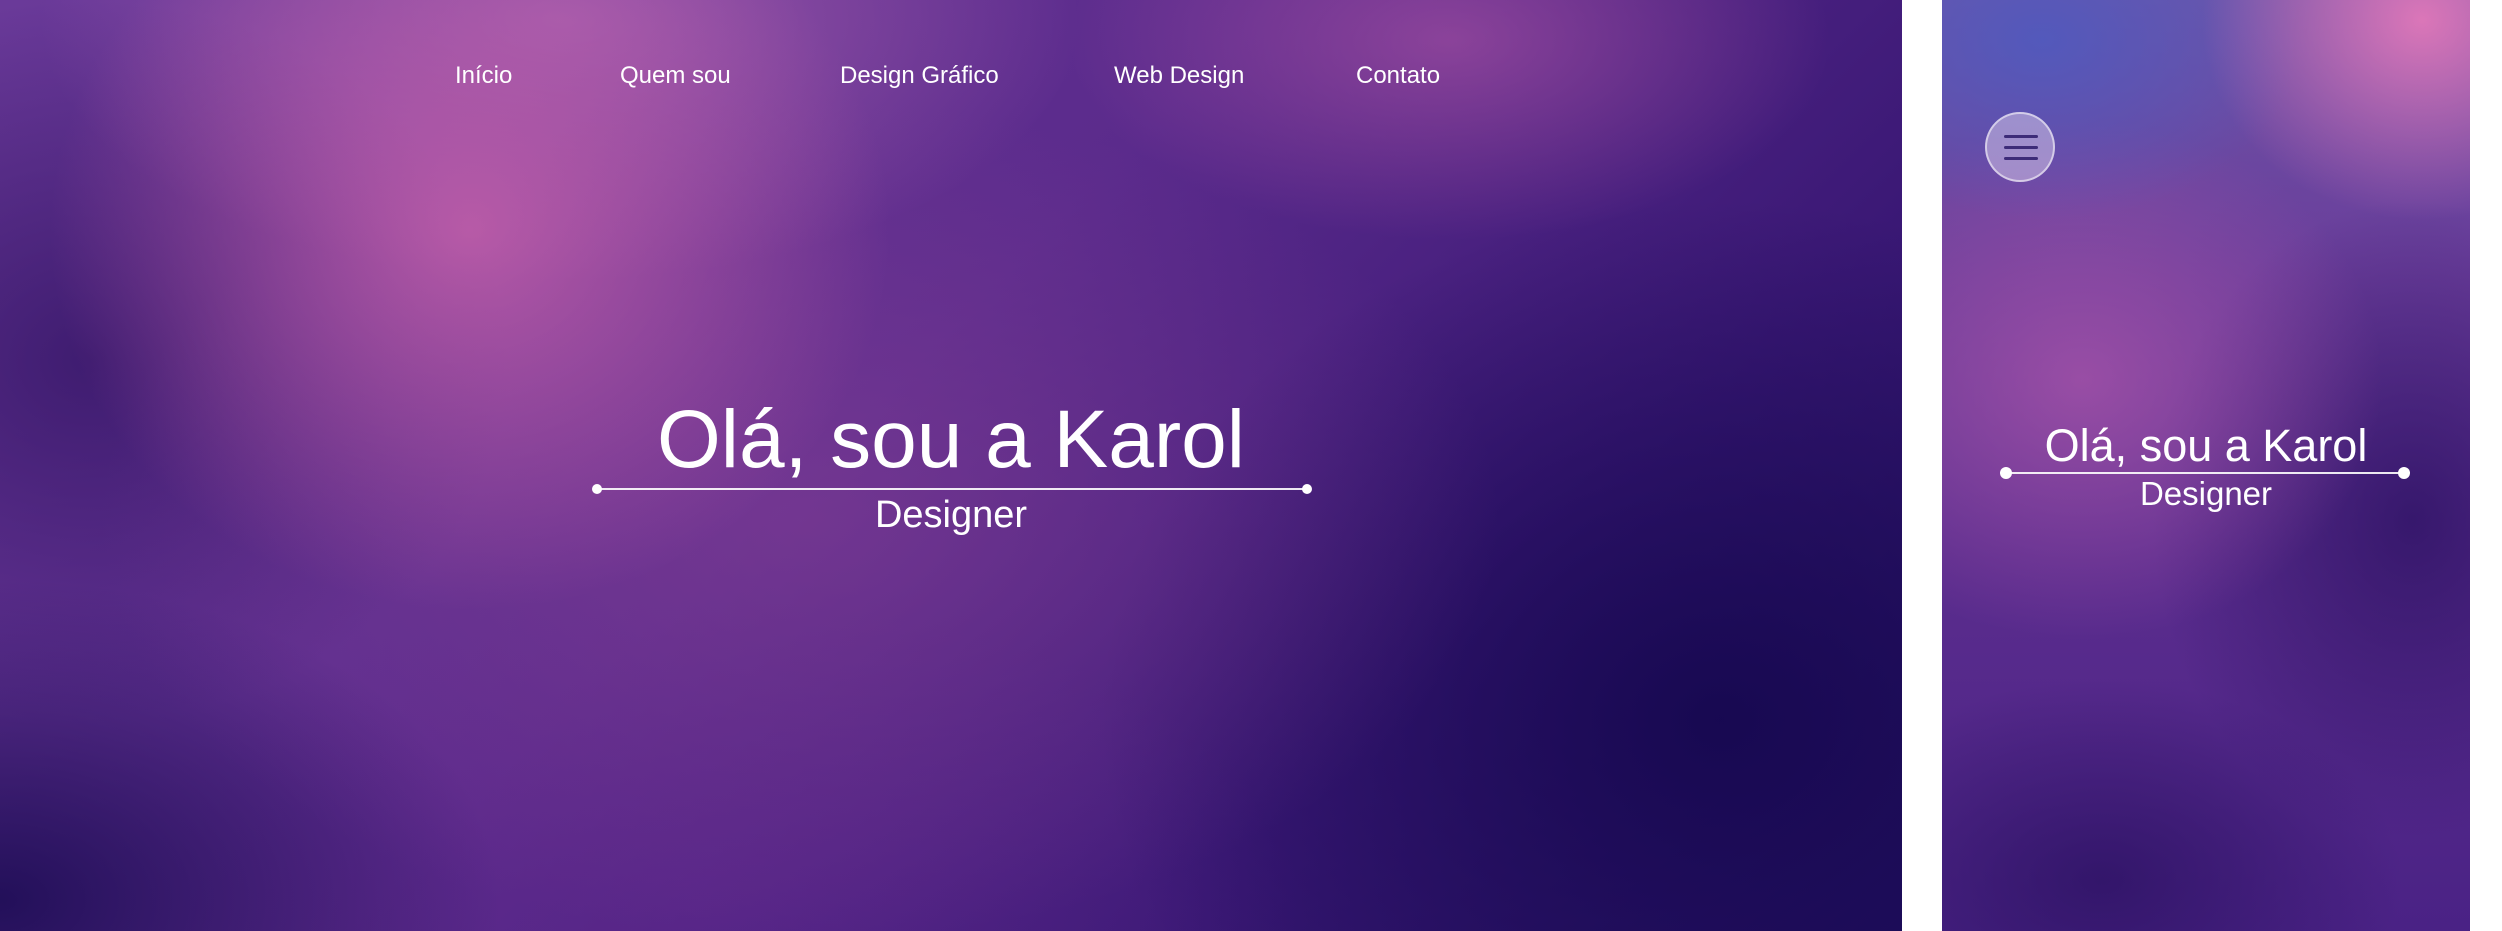  I want to click on mobile-hero-subtitle: Designer, so click(2206, 493).